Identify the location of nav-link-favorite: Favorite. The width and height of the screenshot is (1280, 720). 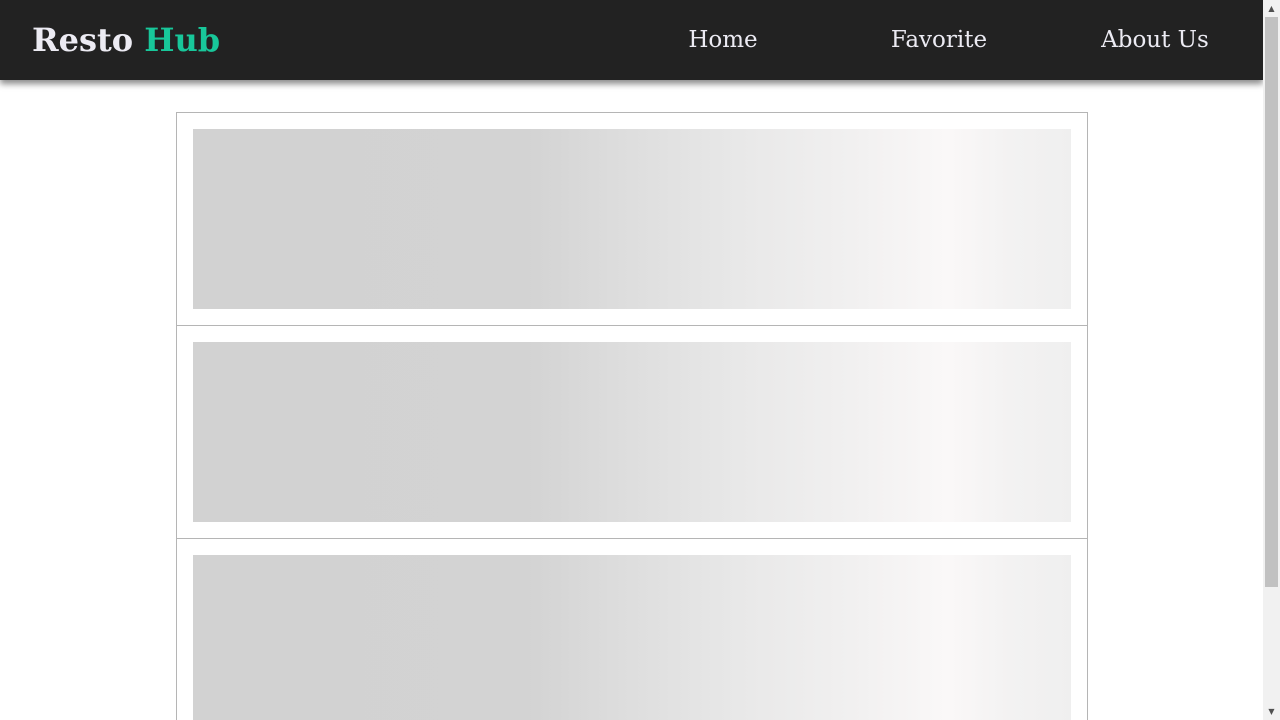
(939, 40).